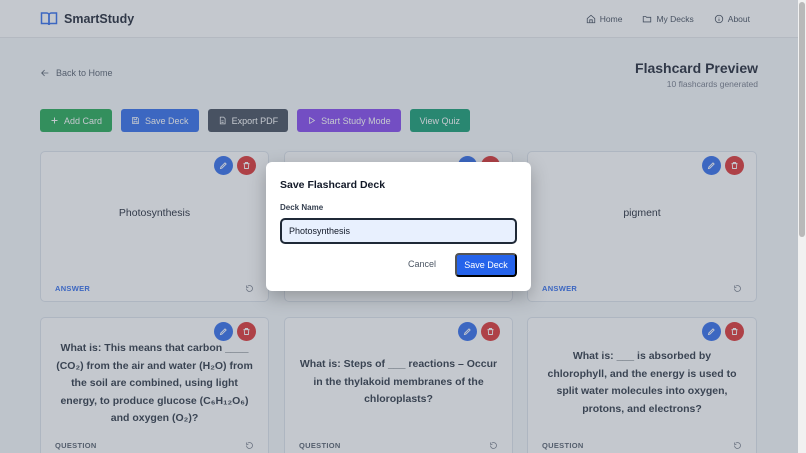 Image resolution: width=806 pixels, height=453 pixels. I want to click on cancel-button: Cancel, so click(422, 264).